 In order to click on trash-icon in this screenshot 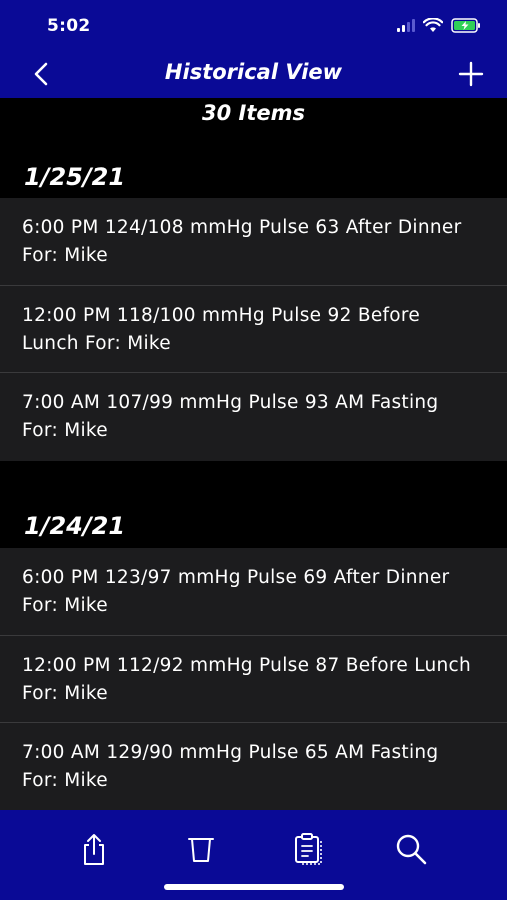, I will do `click(201, 850)`.